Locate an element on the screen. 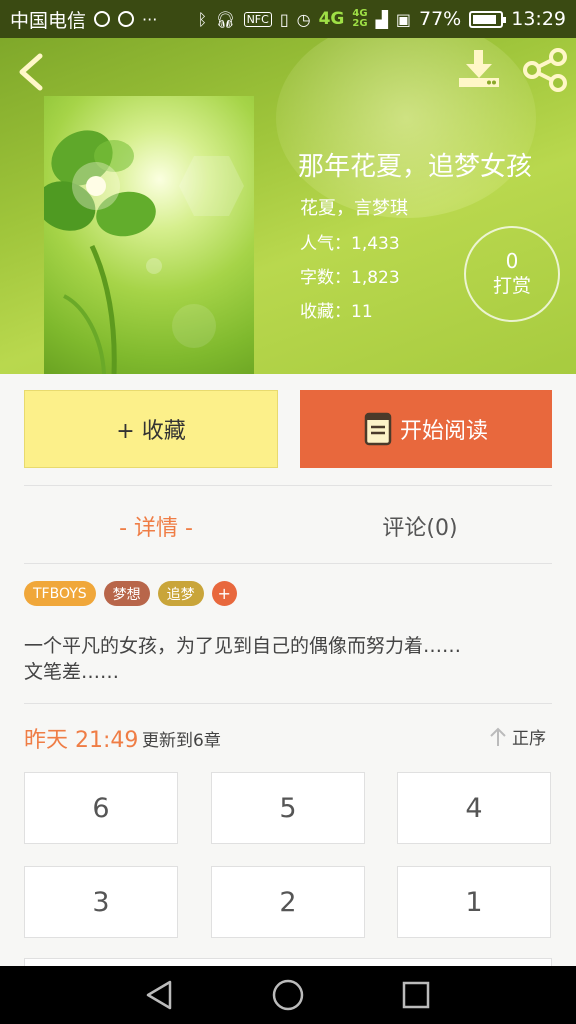 The height and width of the screenshot is (1024, 576). tag-chase-dream: 追梦 is located at coordinates (180, 593).